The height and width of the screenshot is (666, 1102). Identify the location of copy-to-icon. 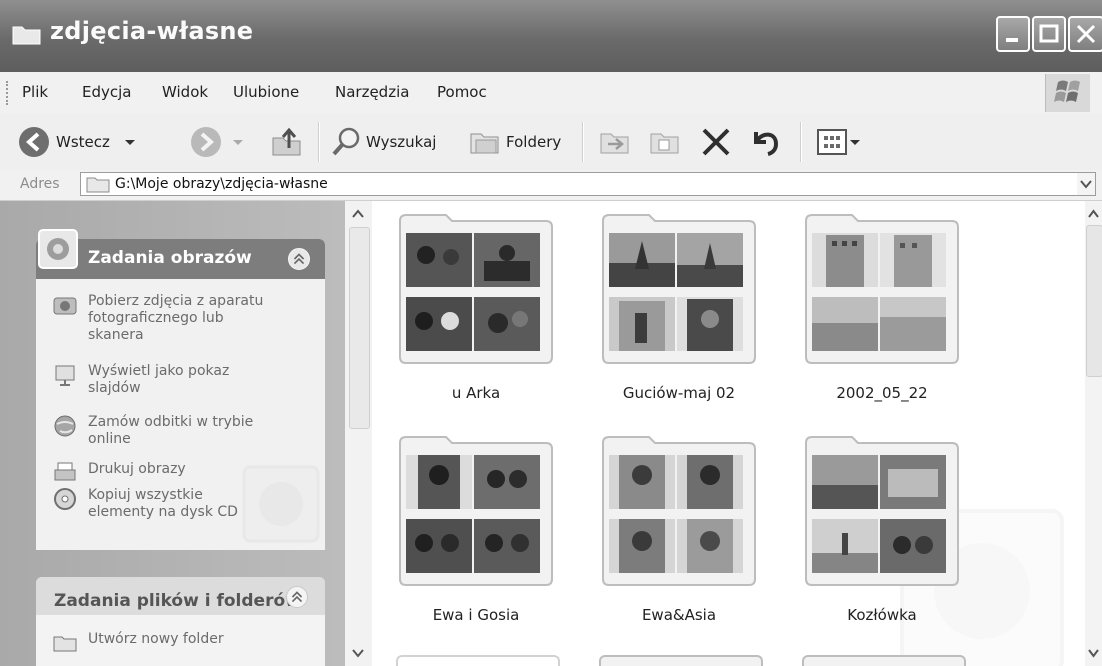
(664, 143).